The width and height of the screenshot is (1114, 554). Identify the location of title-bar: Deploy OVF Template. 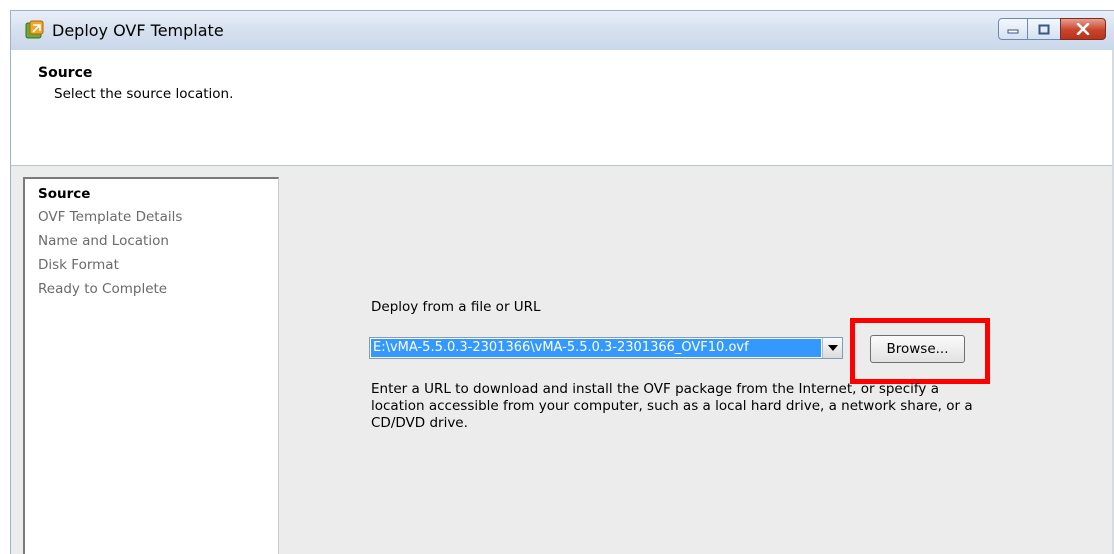
(562, 30).